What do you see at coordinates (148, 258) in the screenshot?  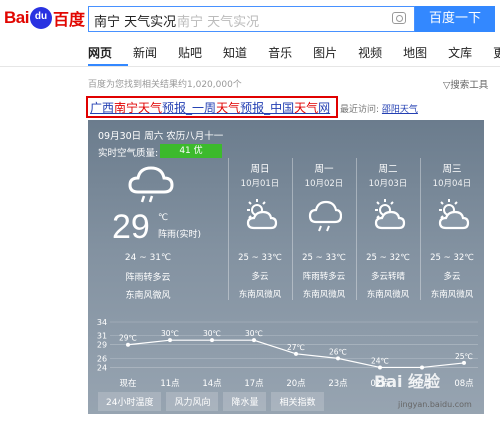 I see `today-range: 24 ~ 31℃` at bounding box center [148, 258].